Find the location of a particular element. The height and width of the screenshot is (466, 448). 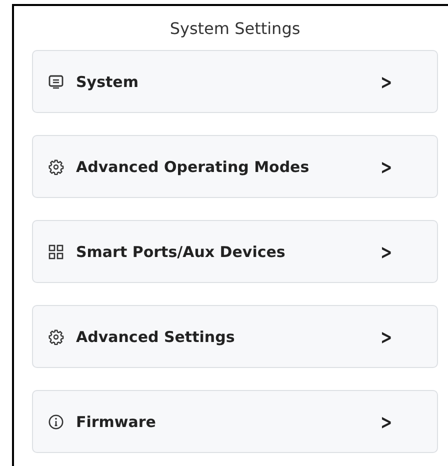

settings-menu-item: Advanced Settings > is located at coordinates (235, 336).